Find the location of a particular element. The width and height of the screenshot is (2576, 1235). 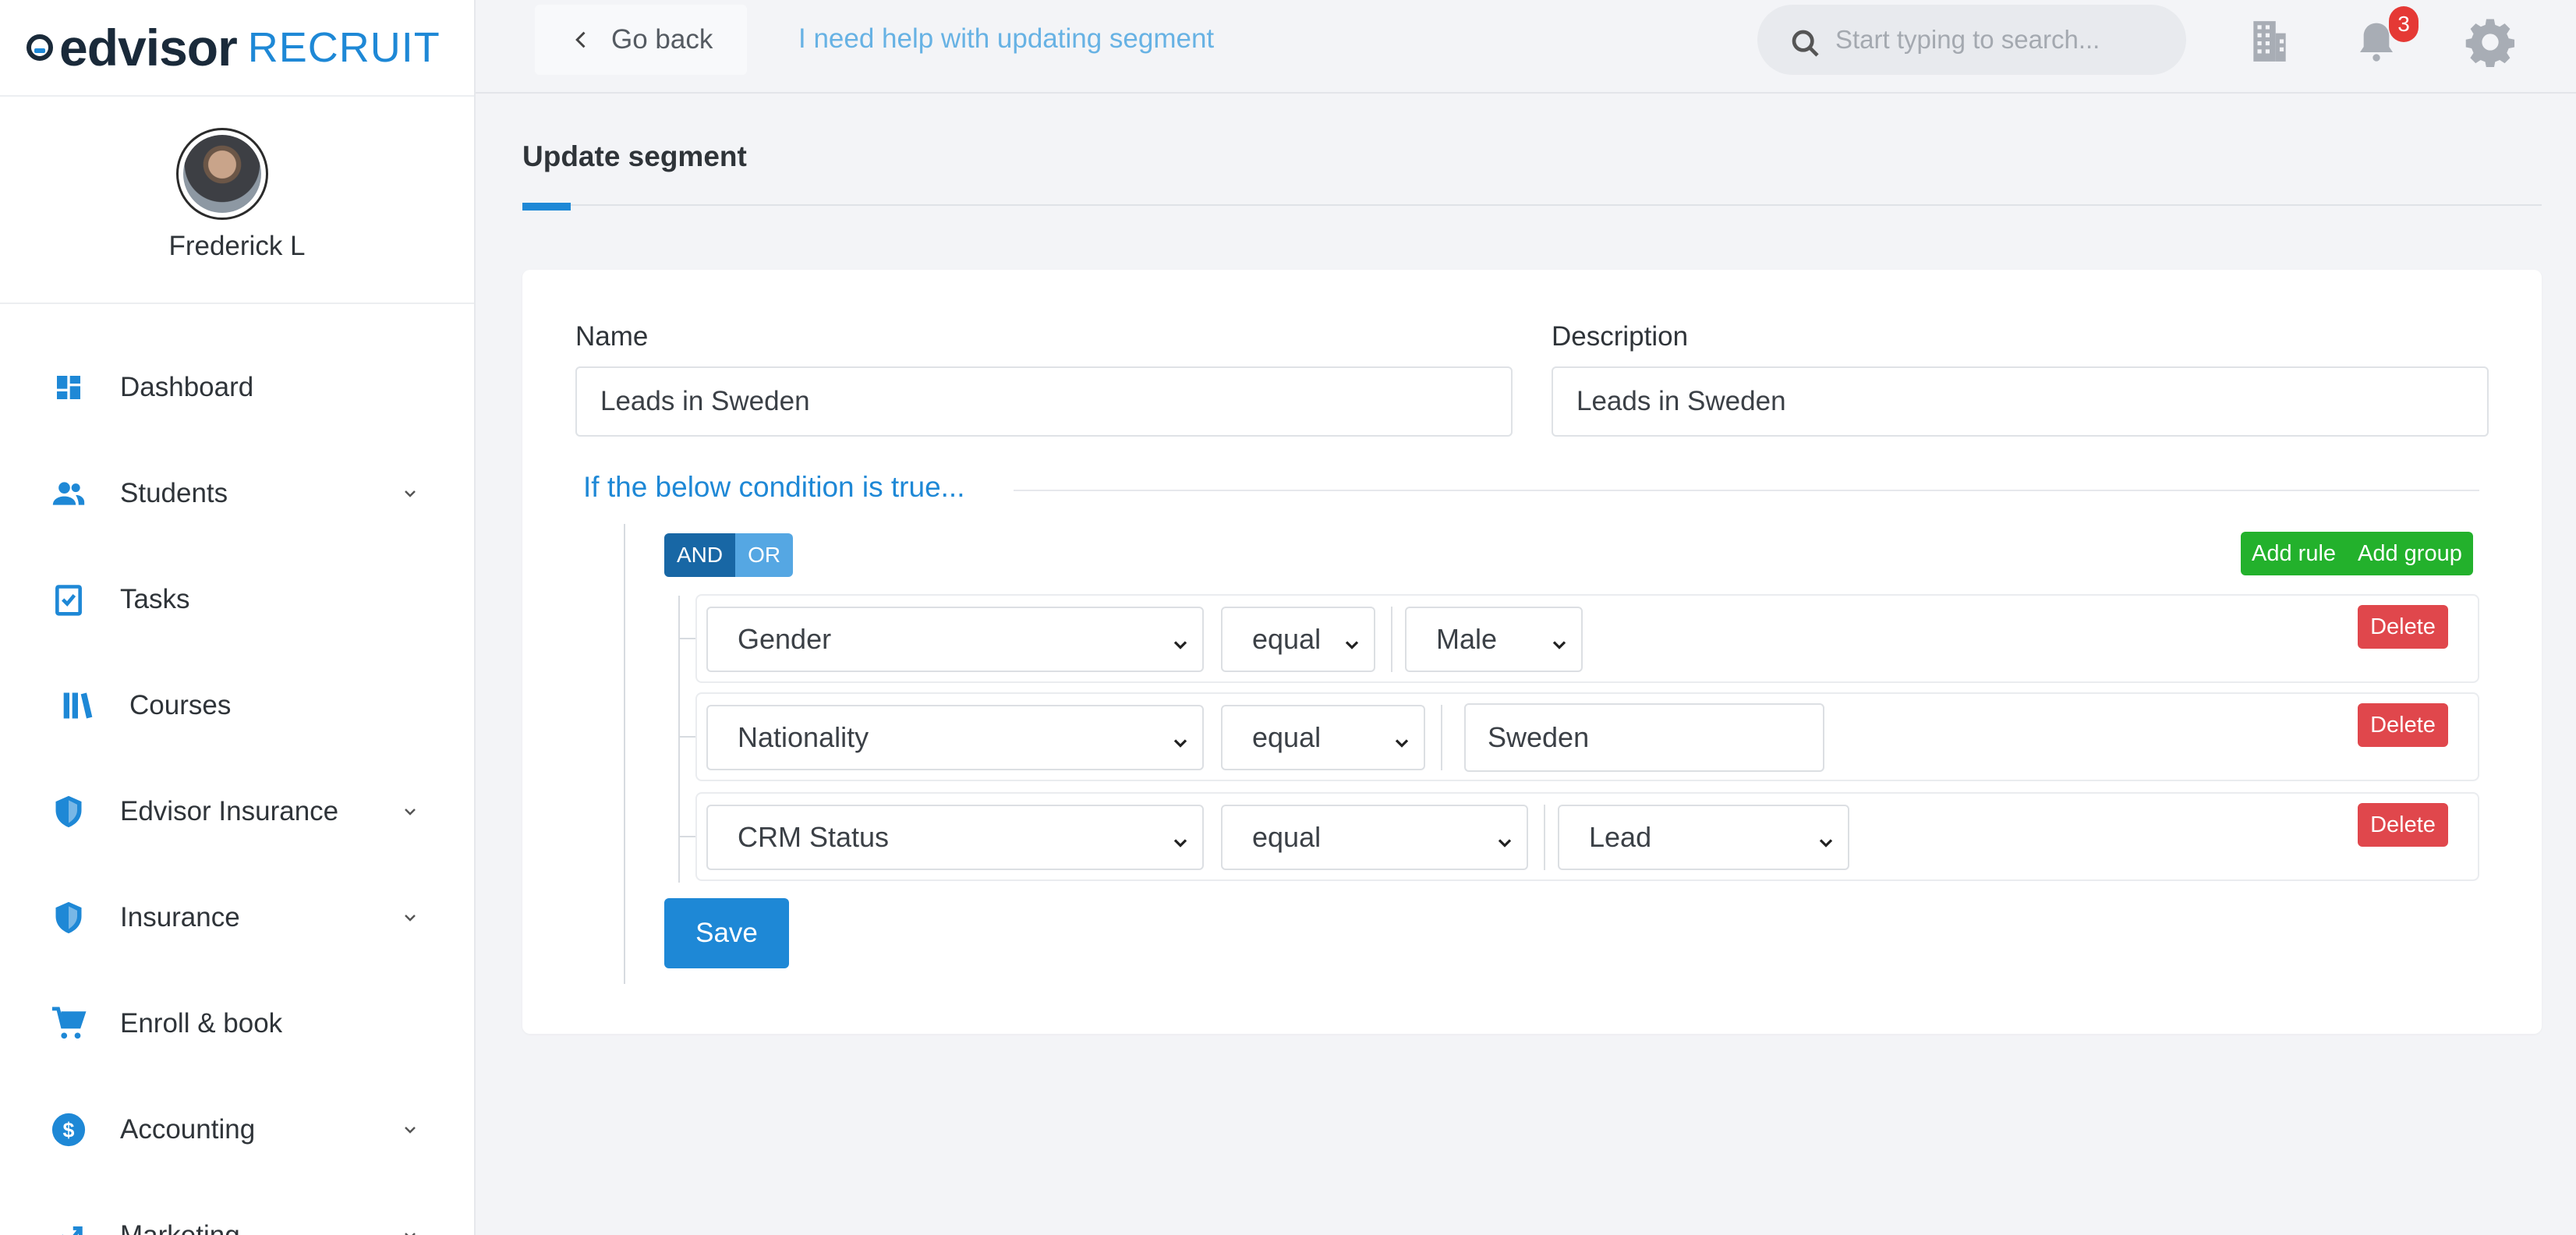

dollar-circle-icon: $ is located at coordinates (68, 1129).